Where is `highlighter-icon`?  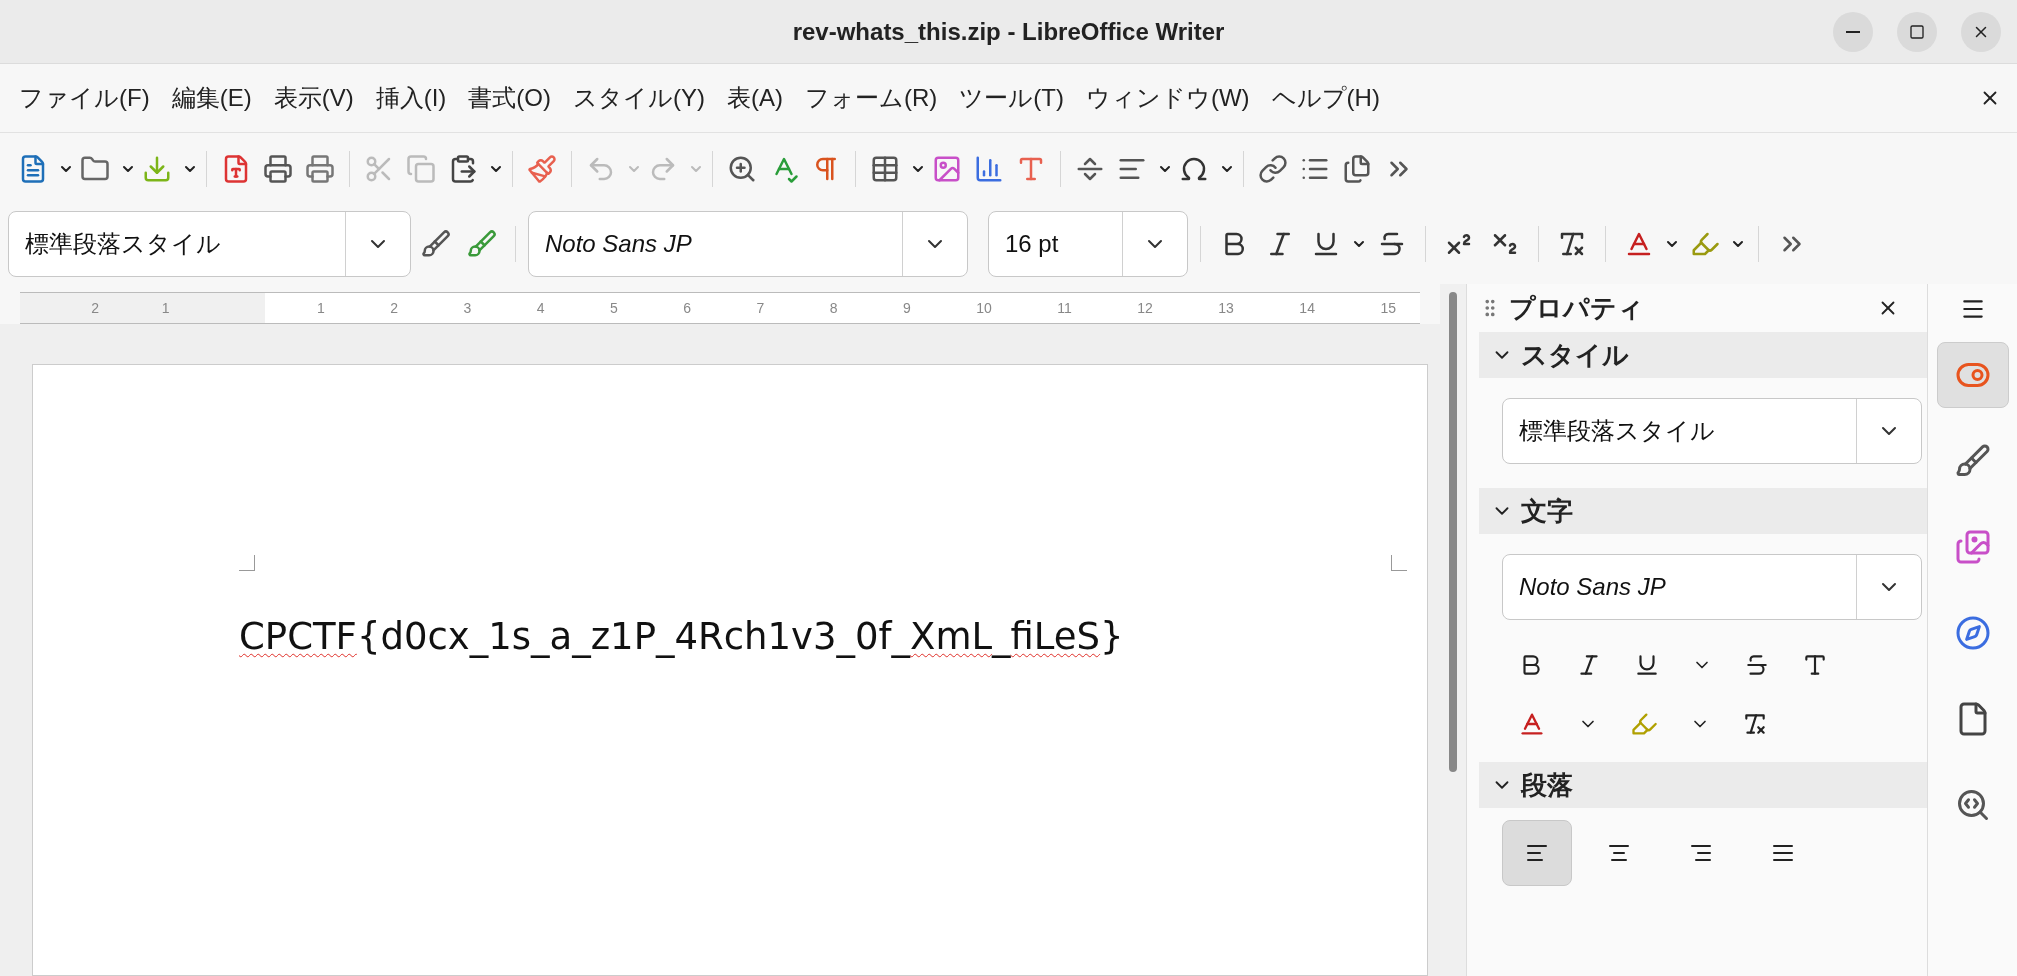 highlighter-icon is located at coordinates (1644, 724).